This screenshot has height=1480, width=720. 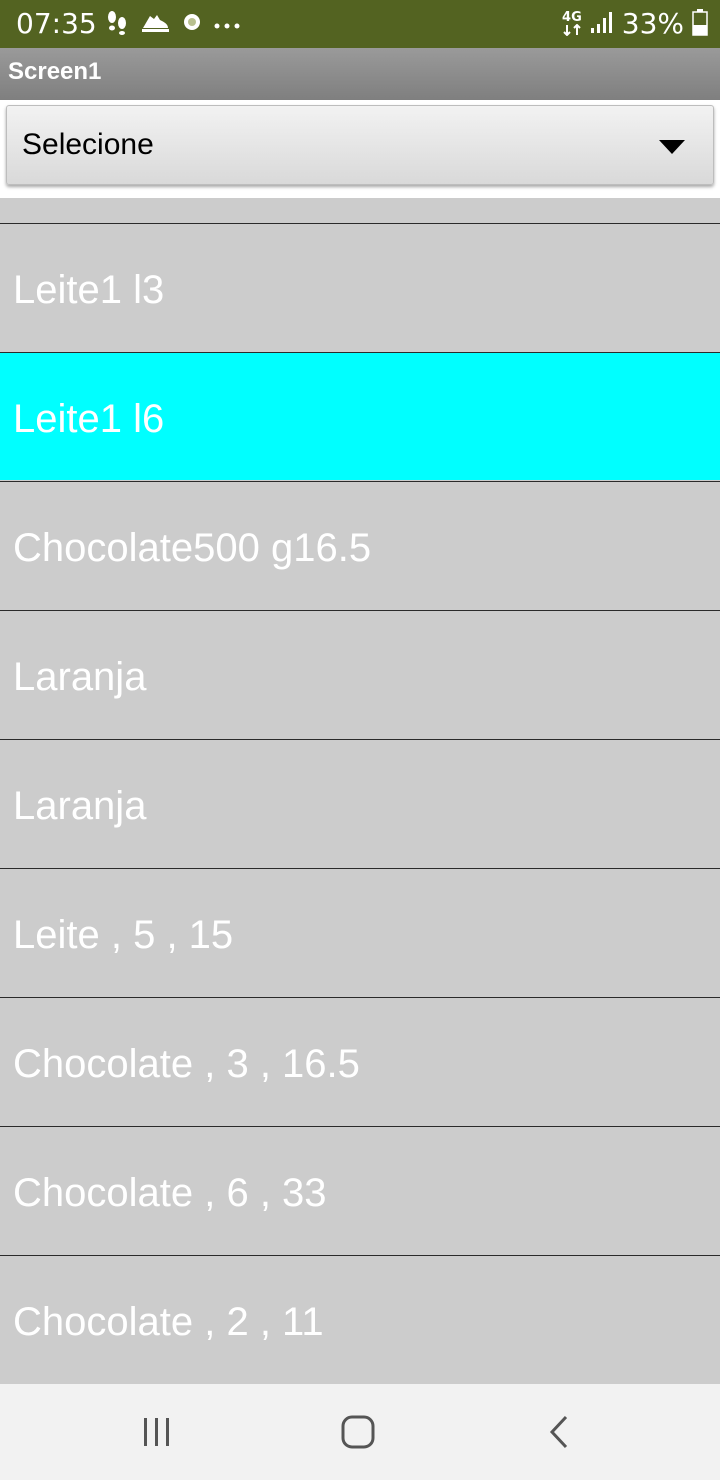 What do you see at coordinates (173, 24) in the screenshot?
I see `notification-icons` at bounding box center [173, 24].